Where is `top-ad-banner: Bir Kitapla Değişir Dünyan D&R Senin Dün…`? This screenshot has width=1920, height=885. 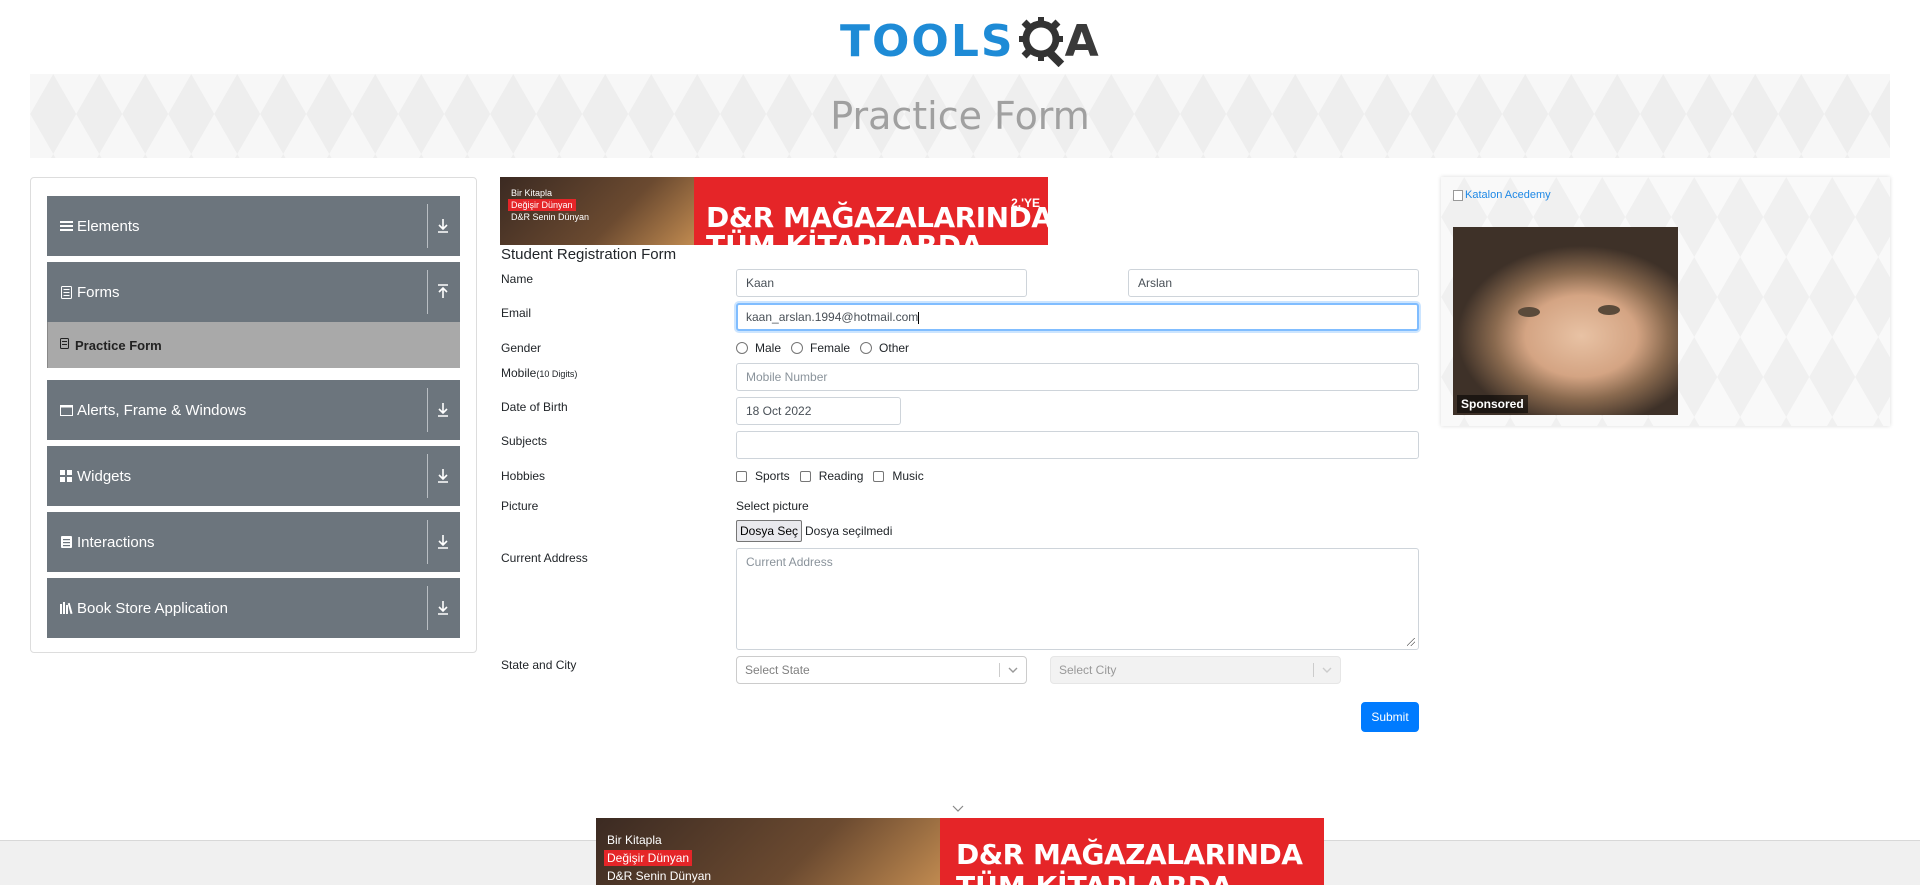
top-ad-banner: Bir Kitapla Değişir Dünyan D&R Senin Dün… is located at coordinates (774, 211).